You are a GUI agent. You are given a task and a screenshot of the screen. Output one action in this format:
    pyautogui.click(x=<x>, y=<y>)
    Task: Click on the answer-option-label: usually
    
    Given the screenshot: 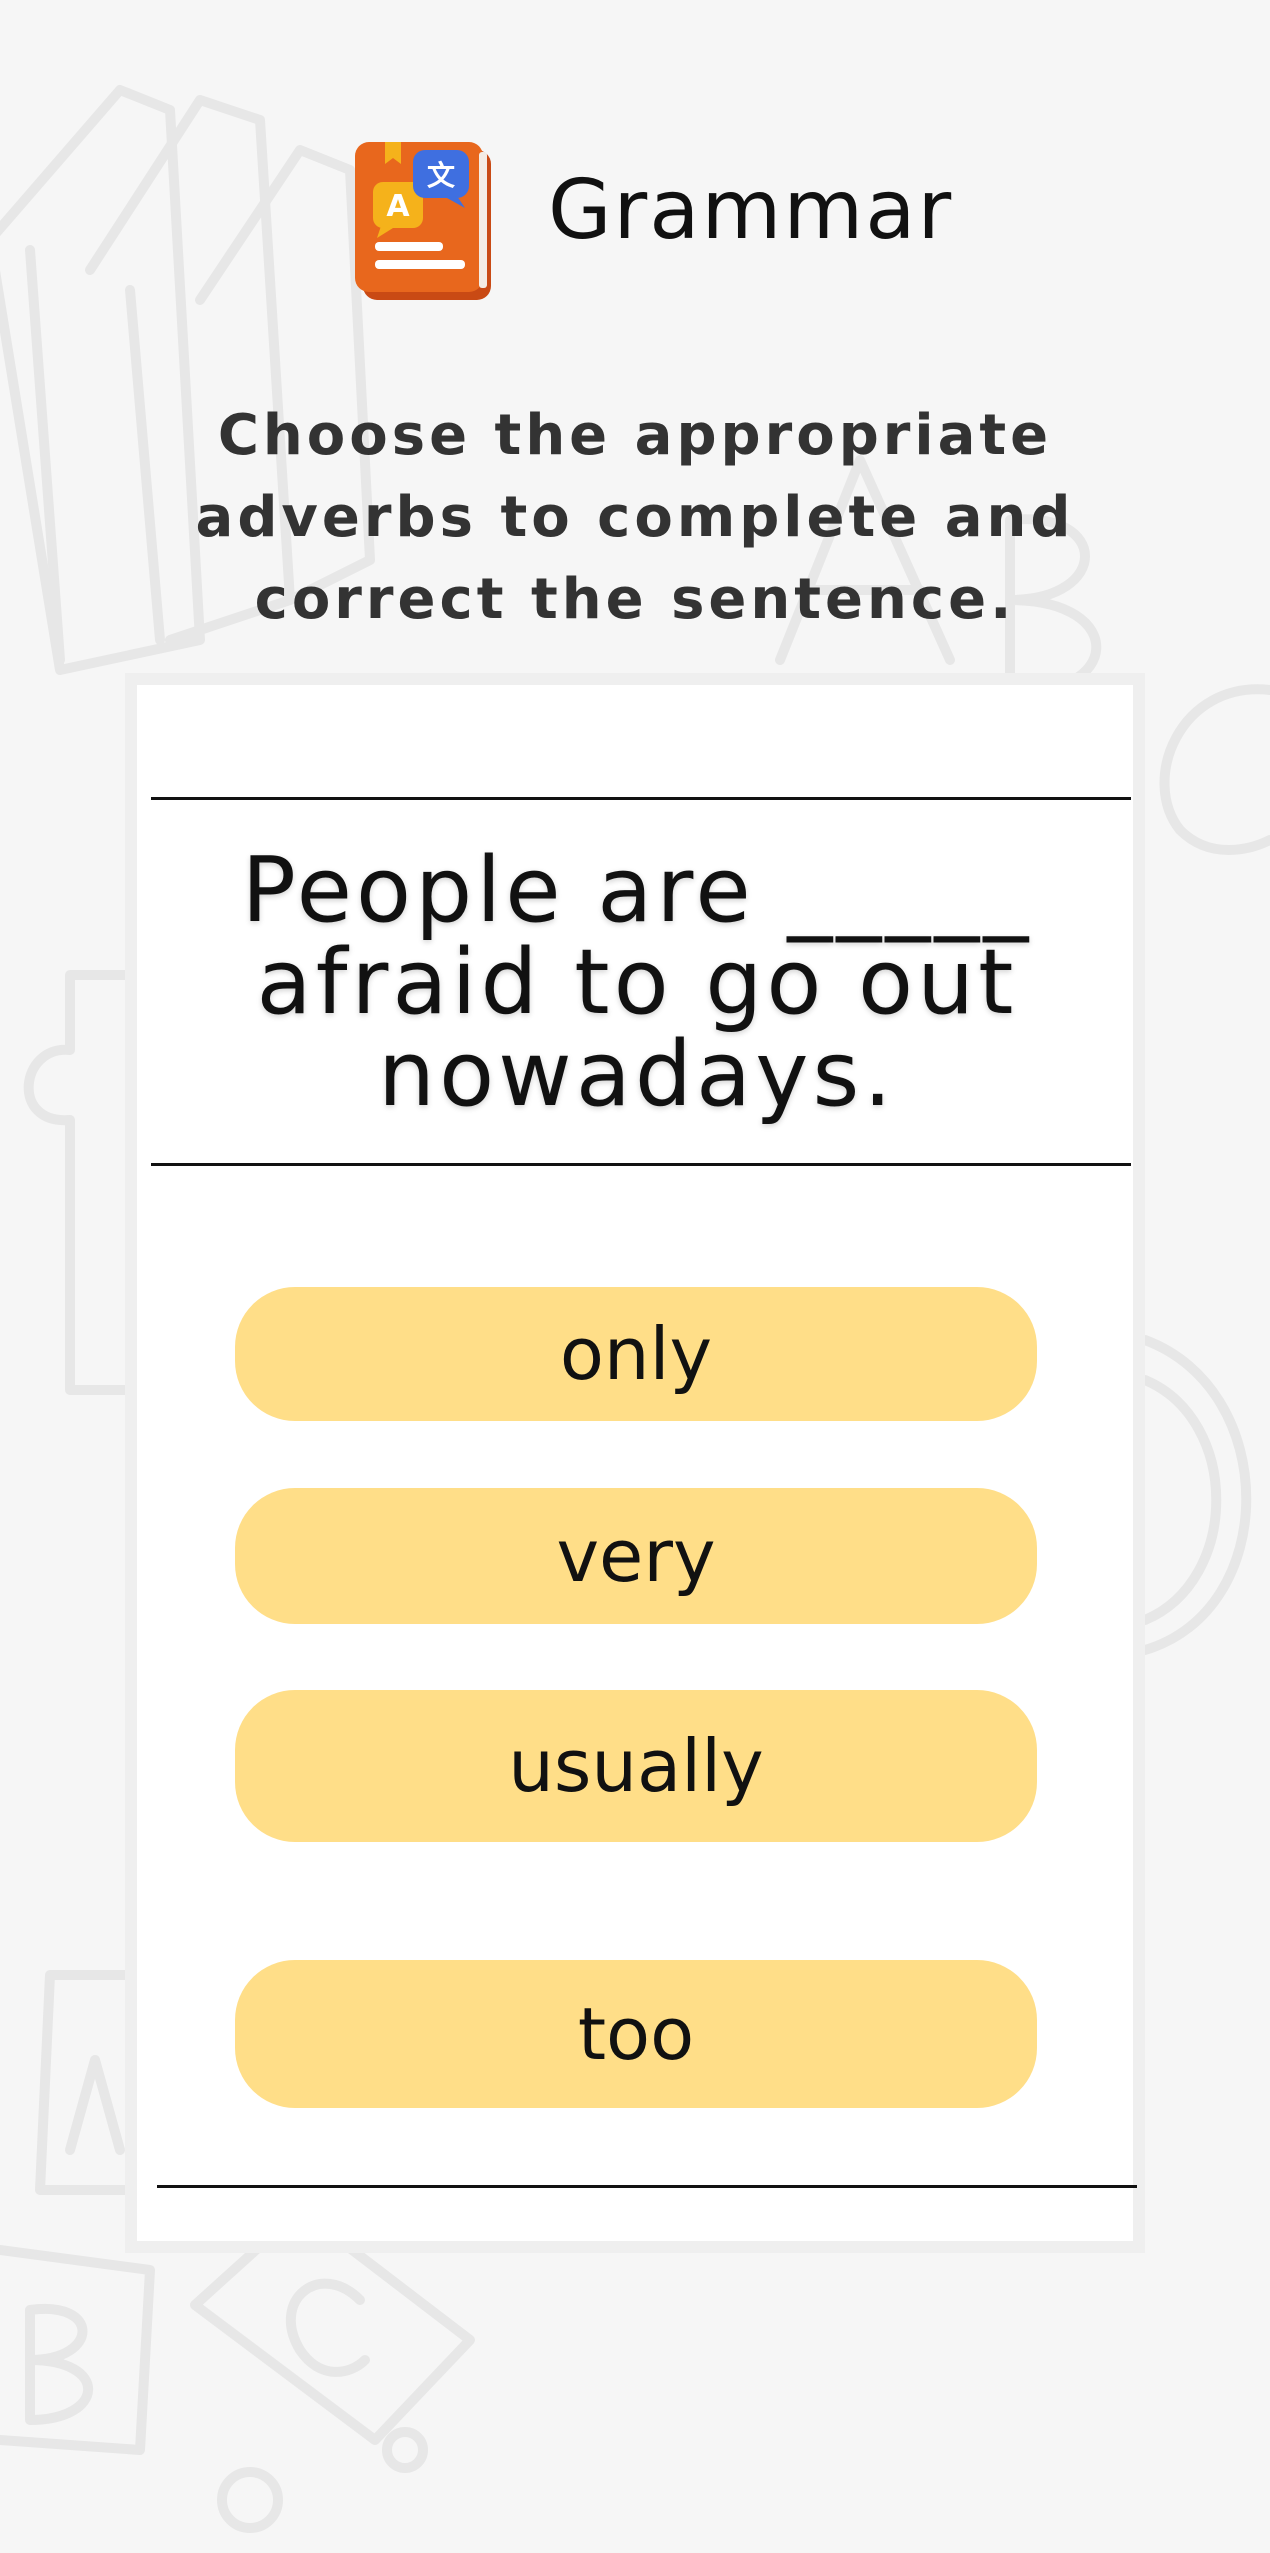 What is the action you would take?
    pyautogui.click(x=636, y=1766)
    